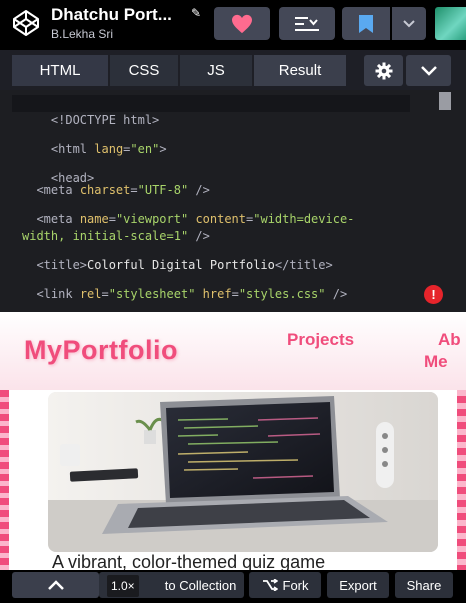  What do you see at coordinates (445, 101) in the screenshot?
I see `editor-scrollbar` at bounding box center [445, 101].